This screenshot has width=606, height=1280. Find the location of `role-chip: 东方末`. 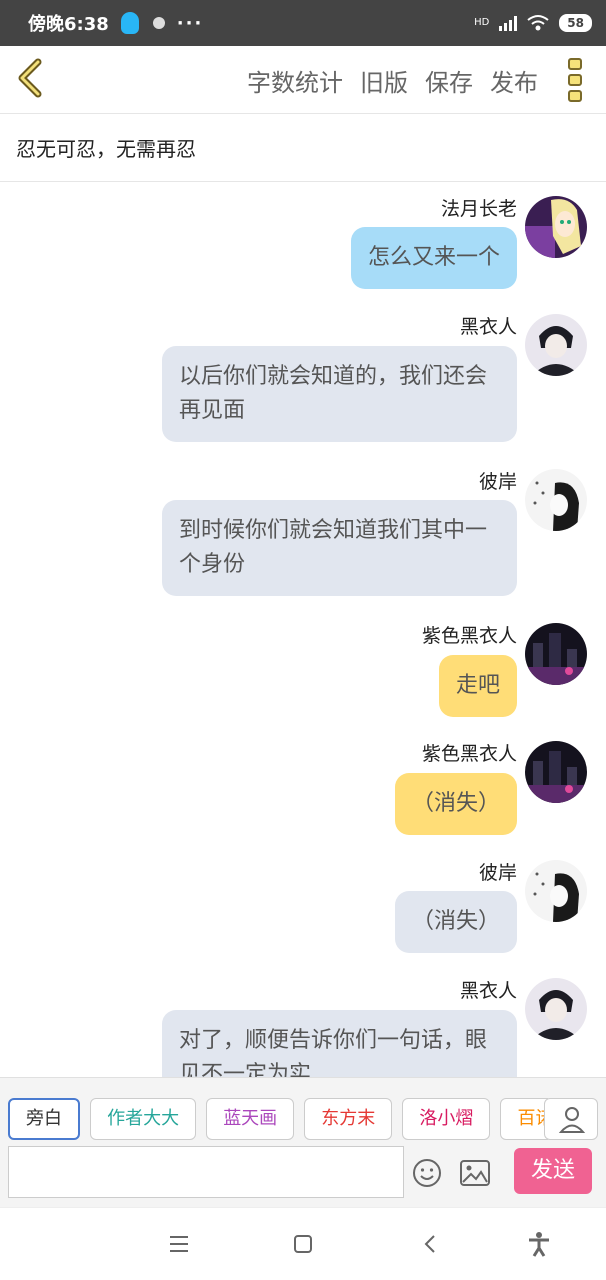

role-chip: 东方末 is located at coordinates (348, 1119).